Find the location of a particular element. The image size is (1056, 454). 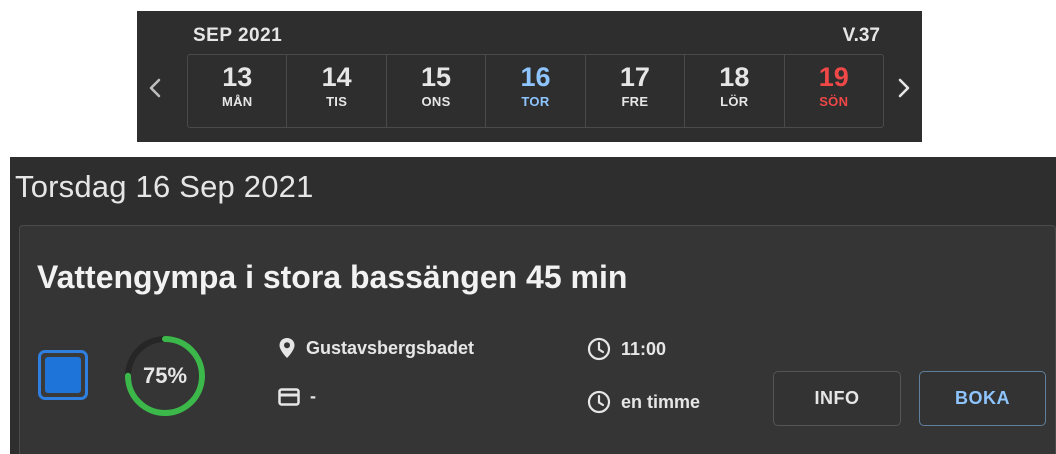

selected-date-title: Torsdag 16 Sep 2021 is located at coordinates (164, 186).